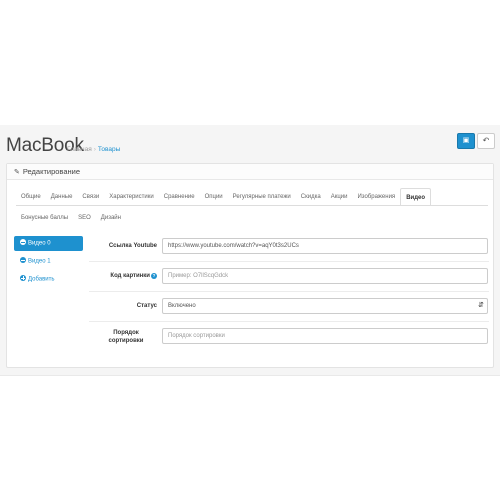 The height and width of the screenshot is (500, 500). Describe the element at coordinates (325, 276) in the screenshot. I see `image-code-input: Пример: O7llScqGdck` at that location.